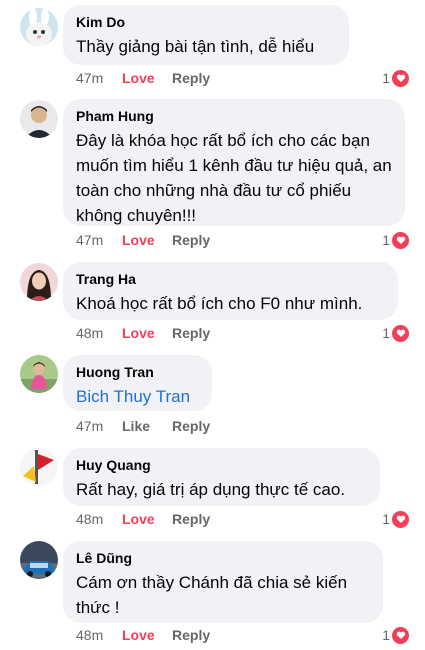  What do you see at coordinates (137, 396) in the screenshot?
I see `mention-link: Bich Thuy Tran` at bounding box center [137, 396].